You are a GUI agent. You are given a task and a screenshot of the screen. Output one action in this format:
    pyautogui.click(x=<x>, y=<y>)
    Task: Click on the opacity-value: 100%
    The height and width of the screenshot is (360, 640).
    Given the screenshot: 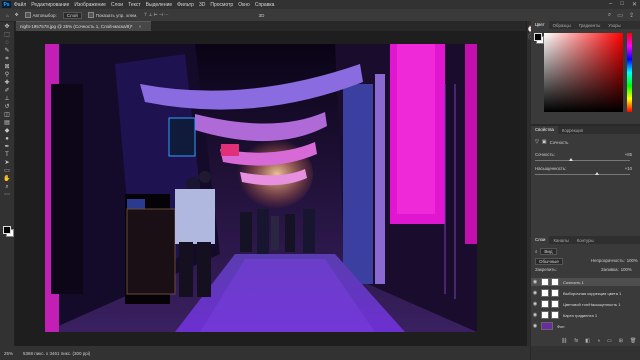 What is the action you would take?
    pyautogui.click(x=632, y=260)
    